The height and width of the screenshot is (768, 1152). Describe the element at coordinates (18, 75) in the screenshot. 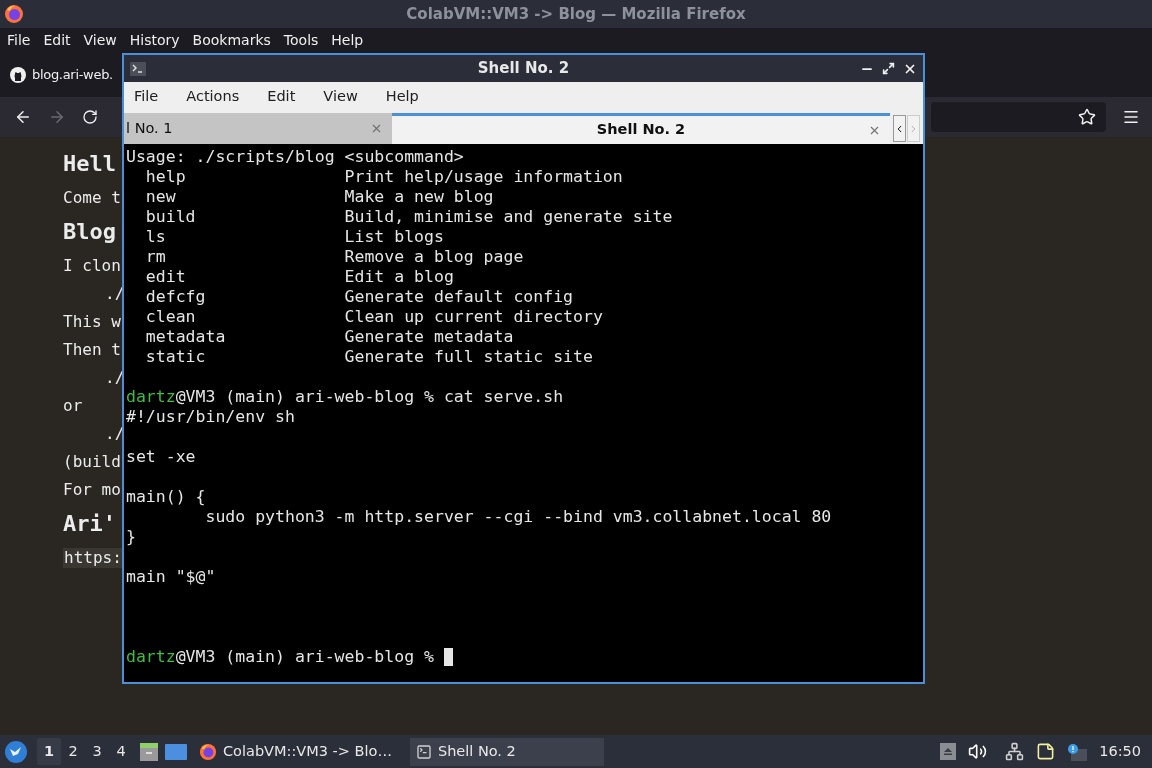

I see `github-icon` at that location.